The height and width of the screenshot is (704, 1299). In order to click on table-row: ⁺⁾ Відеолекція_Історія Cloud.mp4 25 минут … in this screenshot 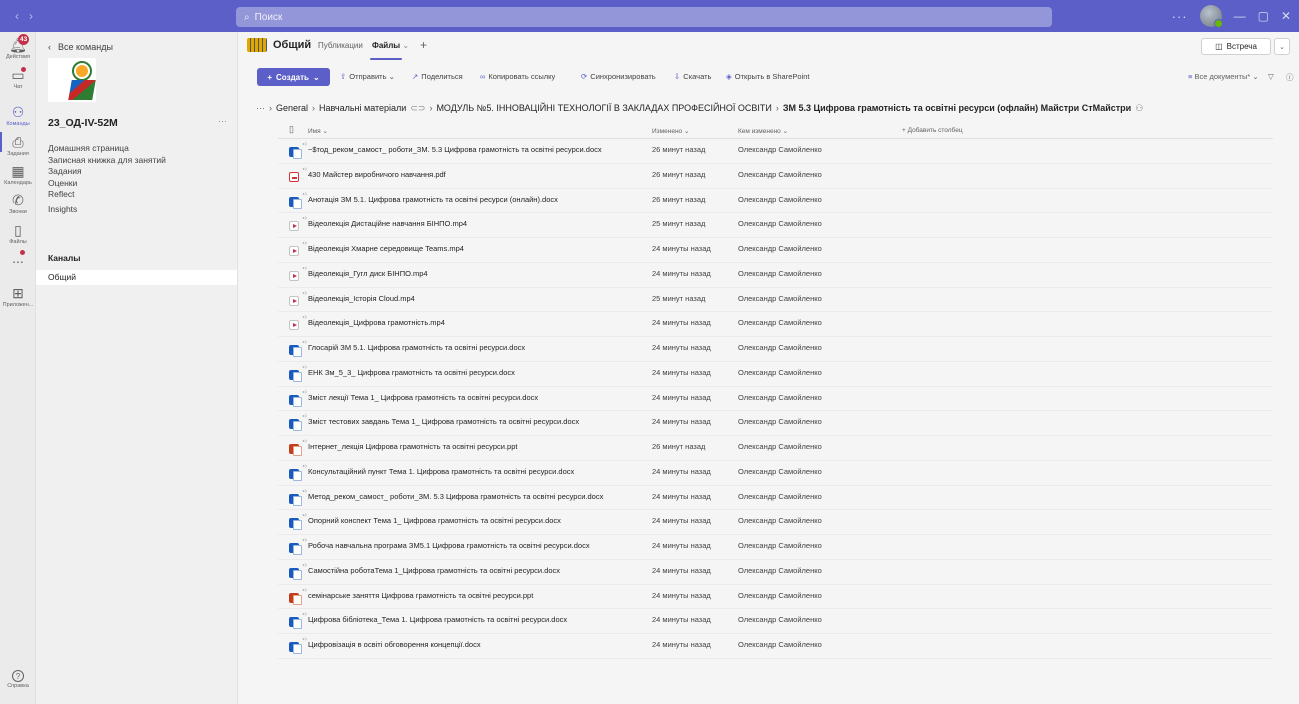, I will do `click(775, 300)`.